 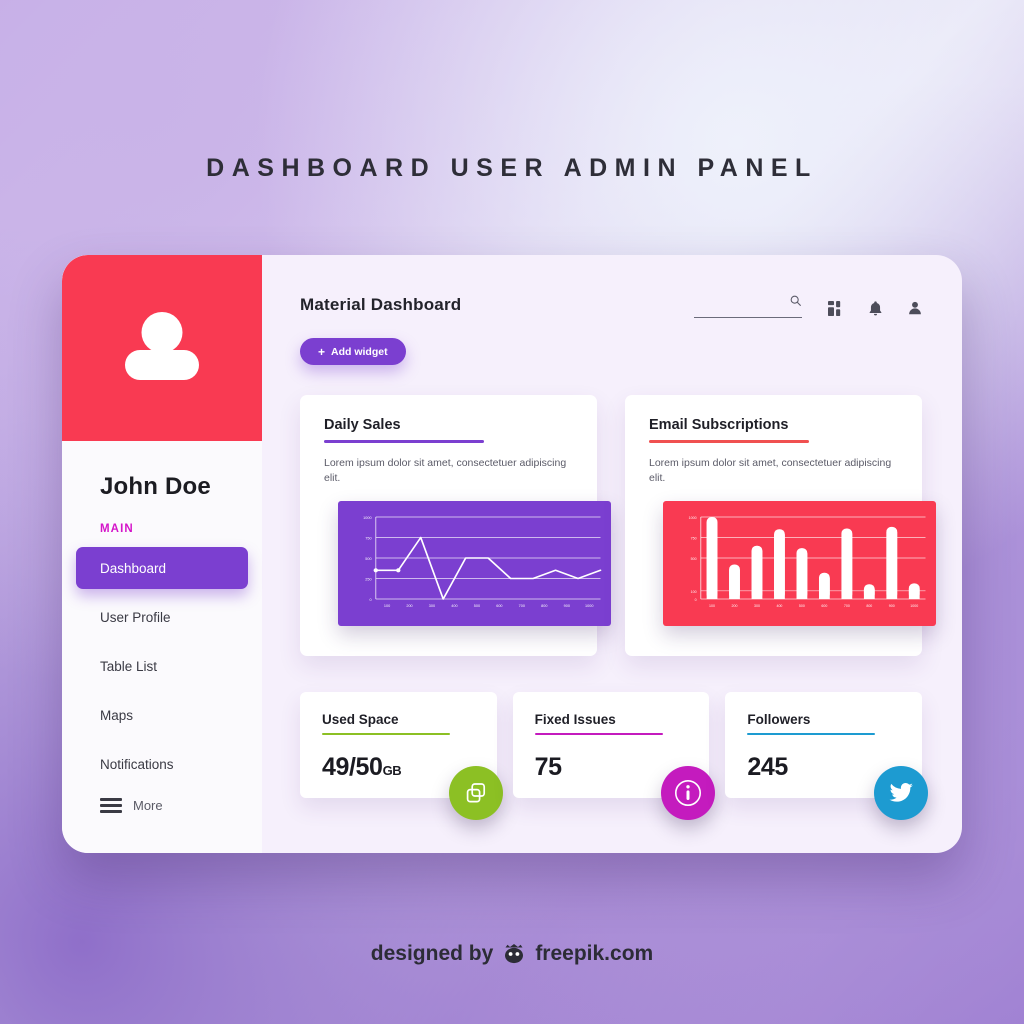 What do you see at coordinates (835, 308) in the screenshot?
I see `dashboard-grid-icon` at bounding box center [835, 308].